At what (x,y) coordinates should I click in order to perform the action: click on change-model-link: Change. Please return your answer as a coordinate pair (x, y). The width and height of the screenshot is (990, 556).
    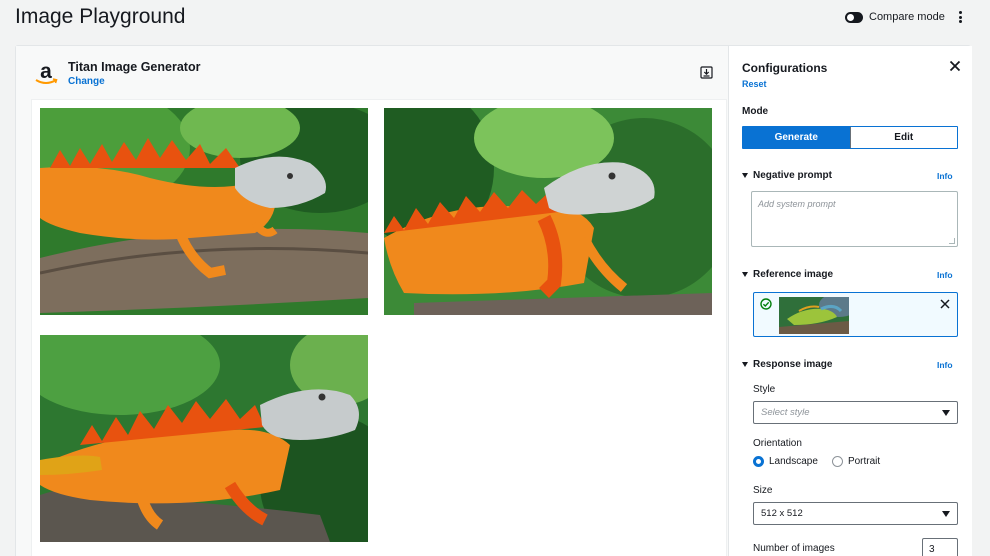
    Looking at the image, I should click on (86, 81).